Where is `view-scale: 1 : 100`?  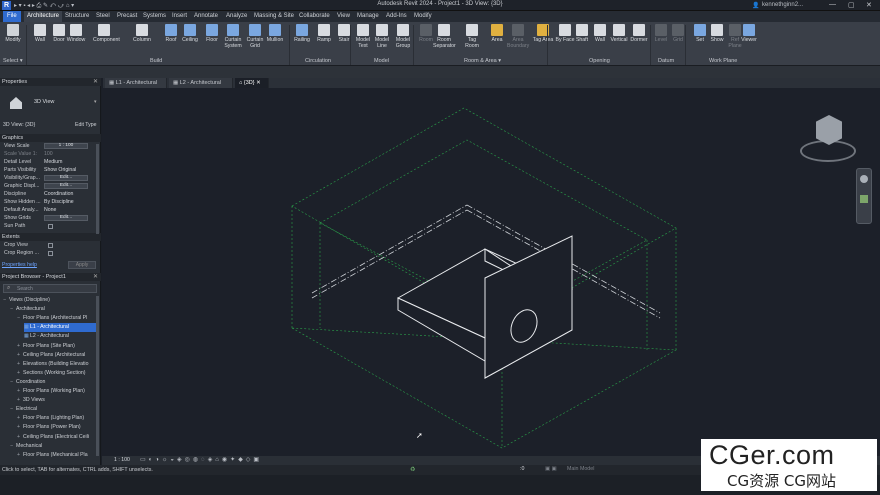 view-scale: 1 : 100 is located at coordinates (122, 460).